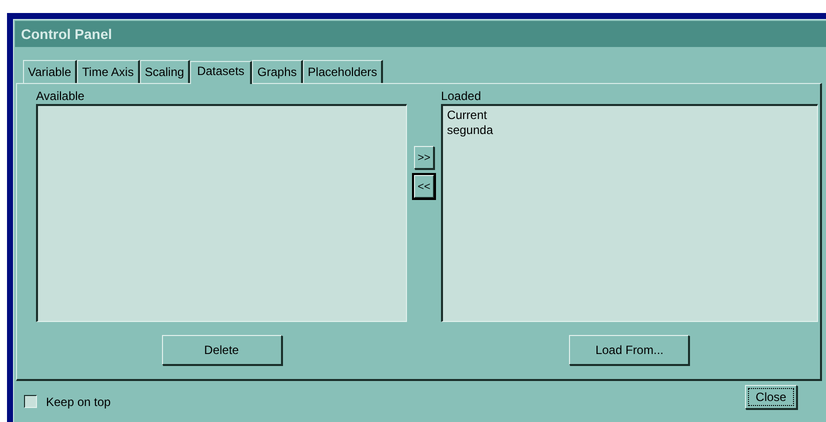 This screenshot has width=826, height=422. Describe the element at coordinates (771, 396) in the screenshot. I see `close-button: Close` at that location.